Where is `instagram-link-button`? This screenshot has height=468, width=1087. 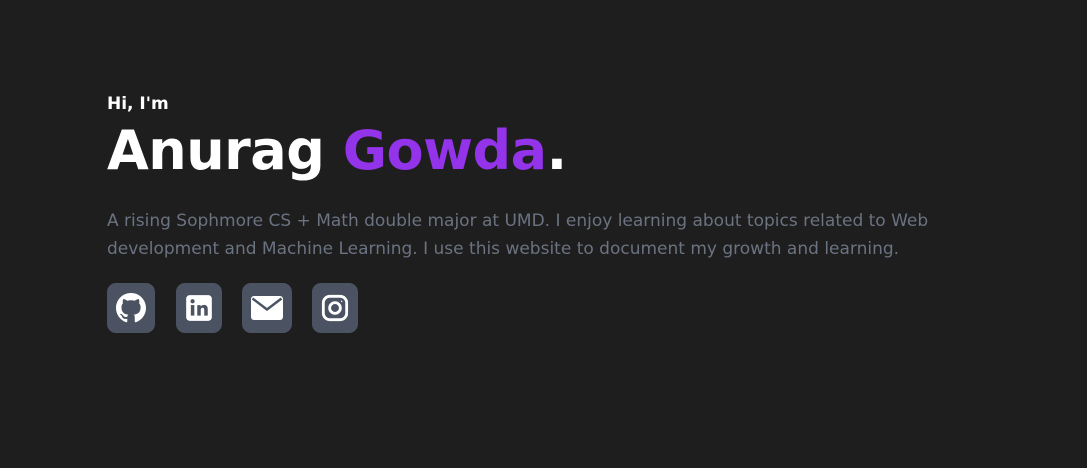 instagram-link-button is located at coordinates (335, 308).